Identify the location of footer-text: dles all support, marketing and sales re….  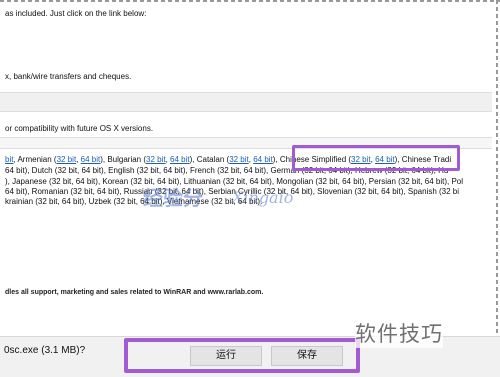
(134, 292).